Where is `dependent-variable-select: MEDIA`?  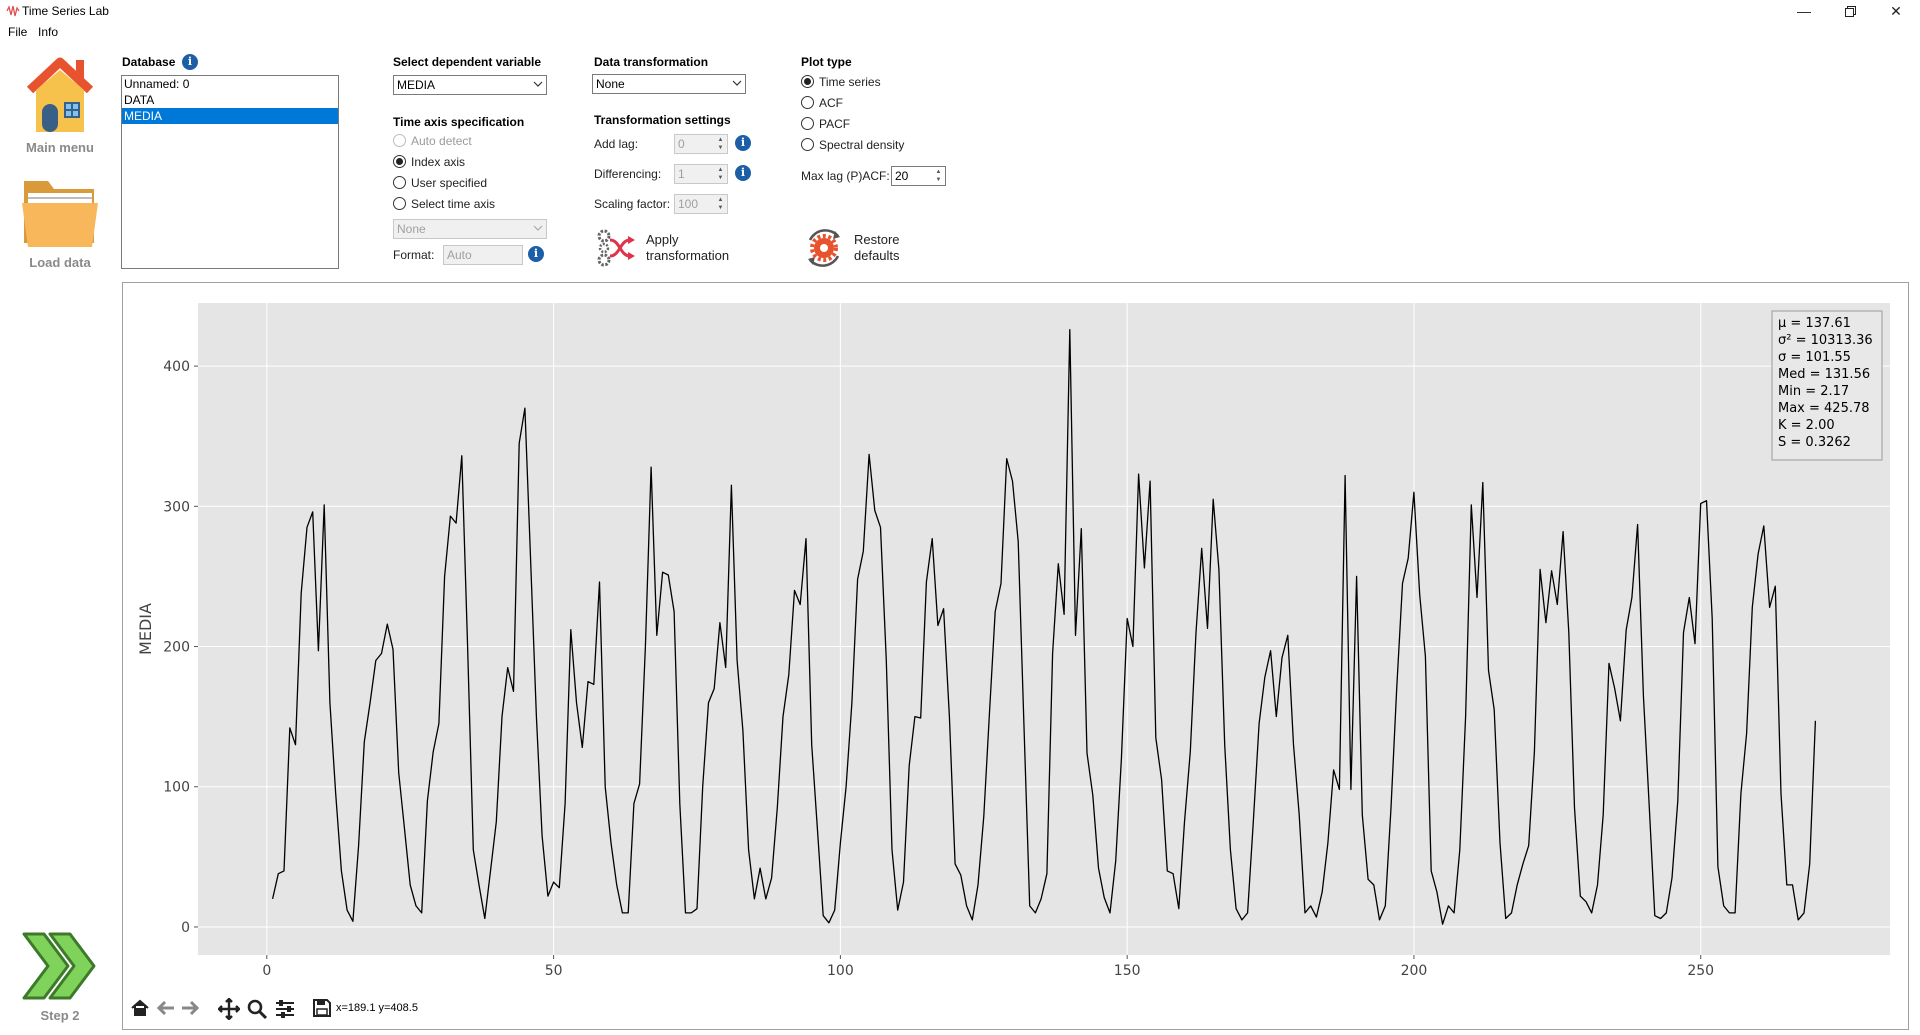 dependent-variable-select: MEDIA is located at coordinates (470, 85).